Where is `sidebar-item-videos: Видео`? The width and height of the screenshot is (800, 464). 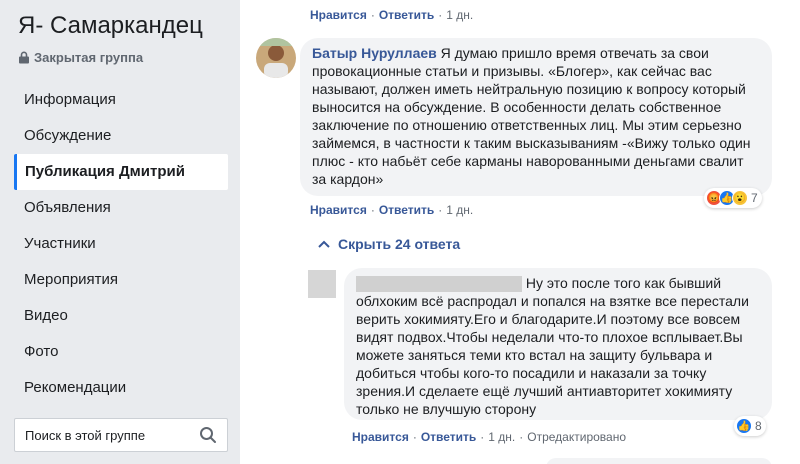 sidebar-item-videos: Видео is located at coordinates (121, 316).